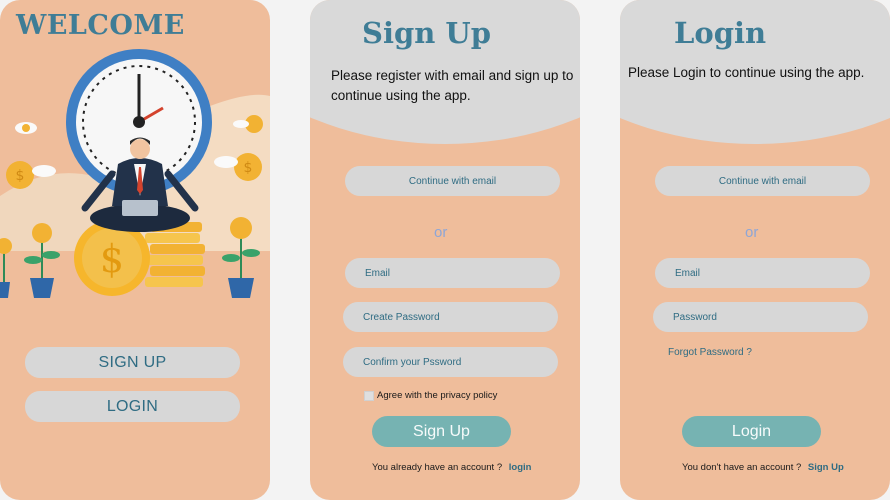 The height and width of the screenshot is (500, 890). Describe the element at coordinates (450, 362) in the screenshot. I see `confirm-password-field: Confirm your Pssword` at that location.